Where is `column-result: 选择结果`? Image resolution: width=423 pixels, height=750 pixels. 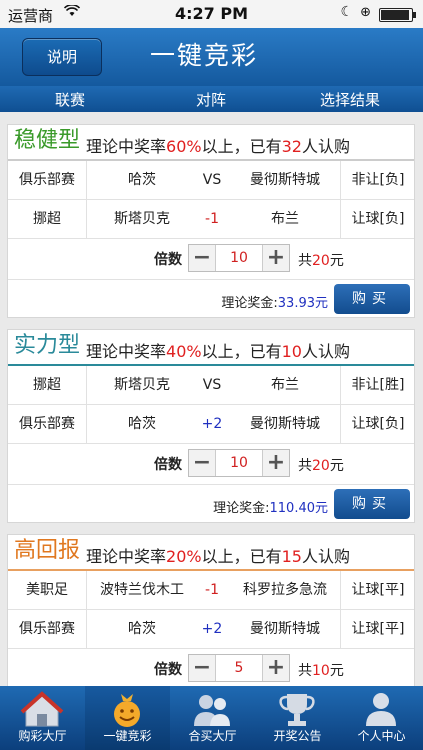
column-result: 选择结果 is located at coordinates (350, 100).